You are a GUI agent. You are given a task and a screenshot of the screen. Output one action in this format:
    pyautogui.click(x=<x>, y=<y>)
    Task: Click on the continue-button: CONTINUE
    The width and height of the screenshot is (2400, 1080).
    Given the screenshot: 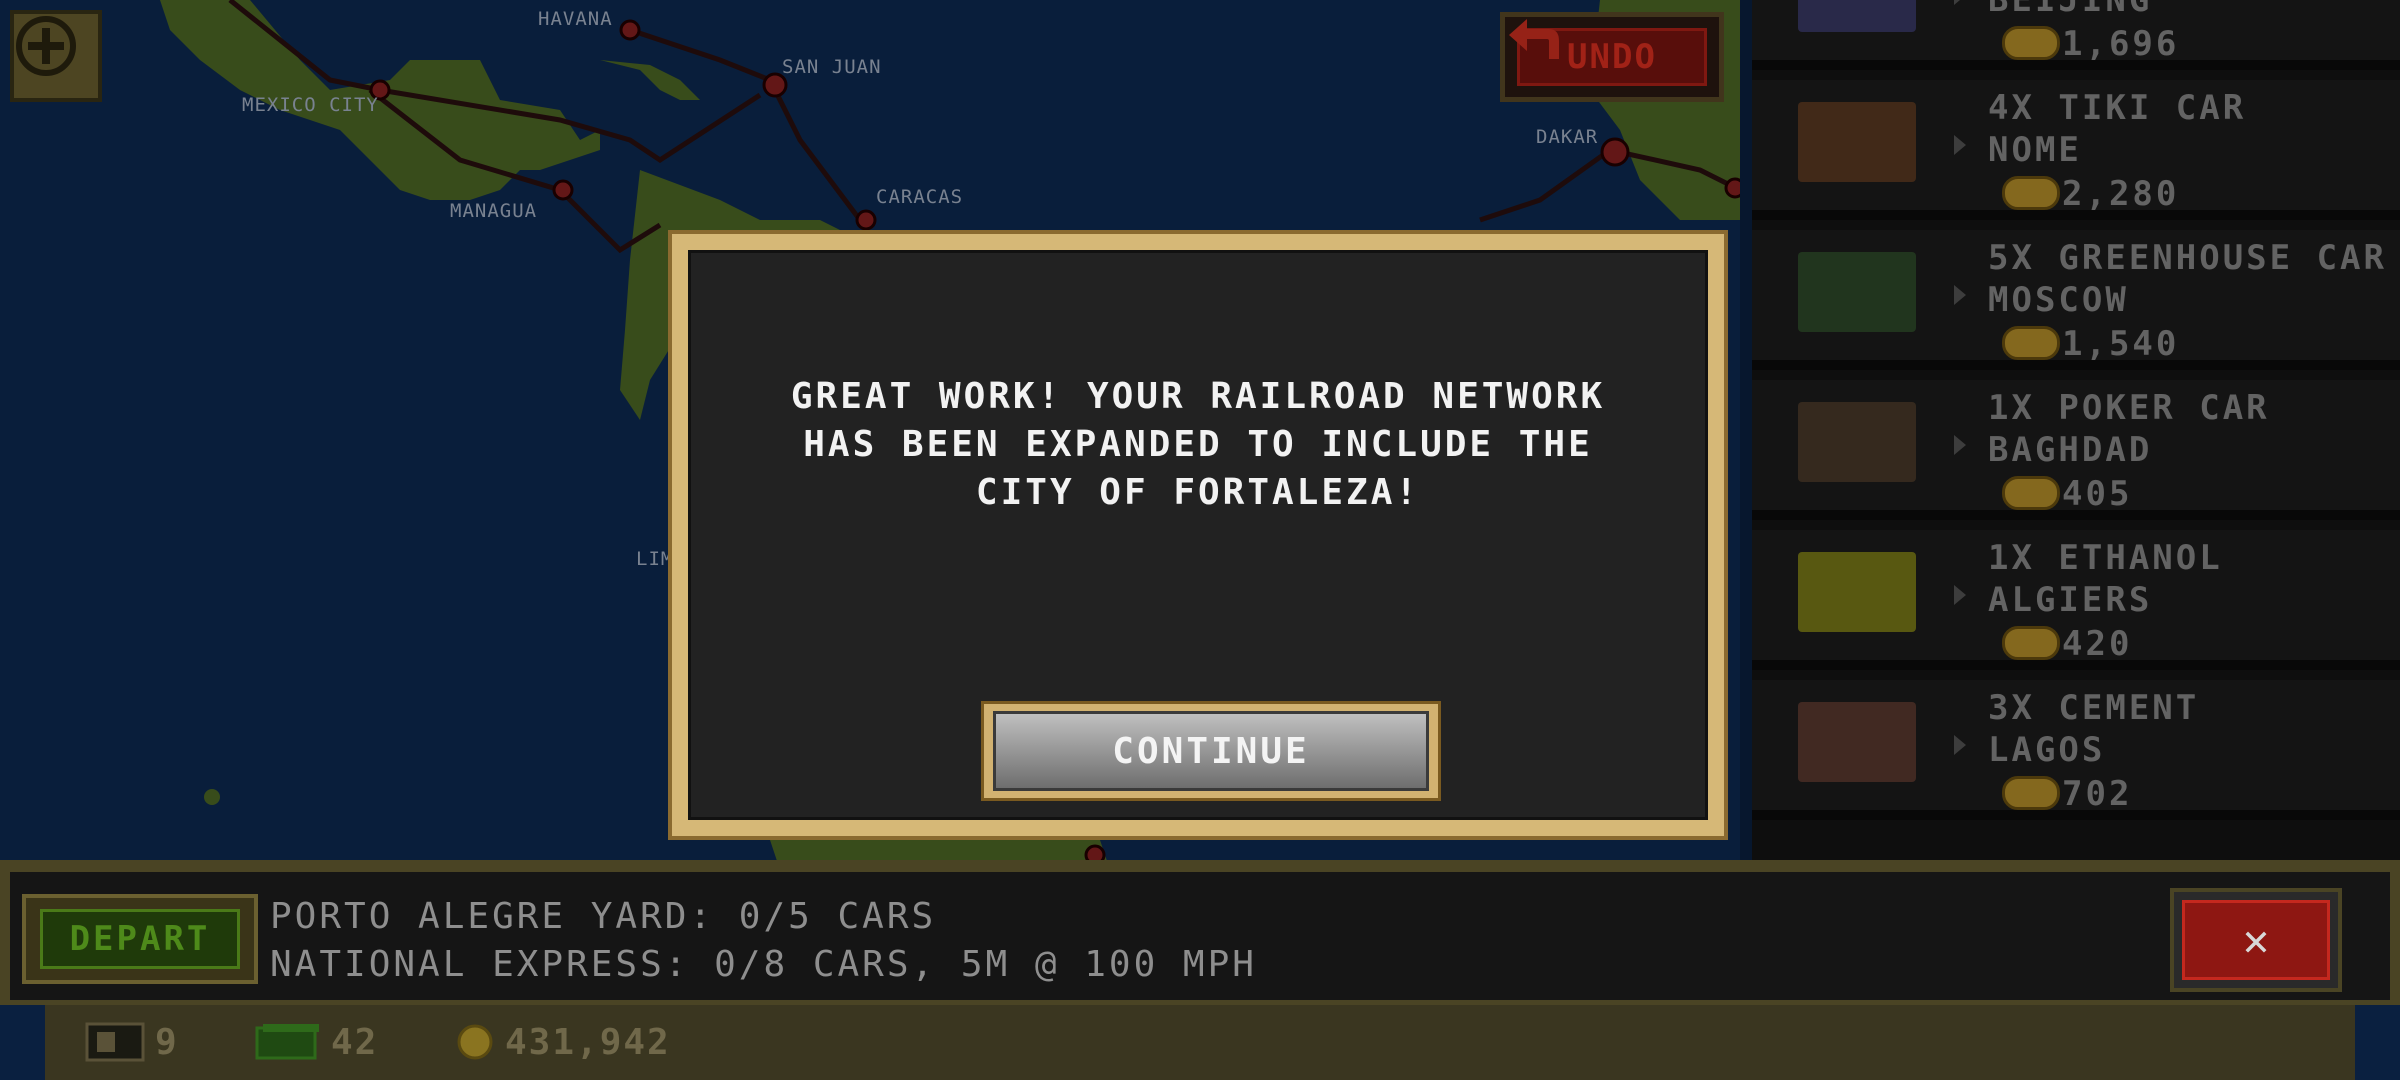 What is the action you would take?
    pyautogui.click(x=1211, y=751)
    